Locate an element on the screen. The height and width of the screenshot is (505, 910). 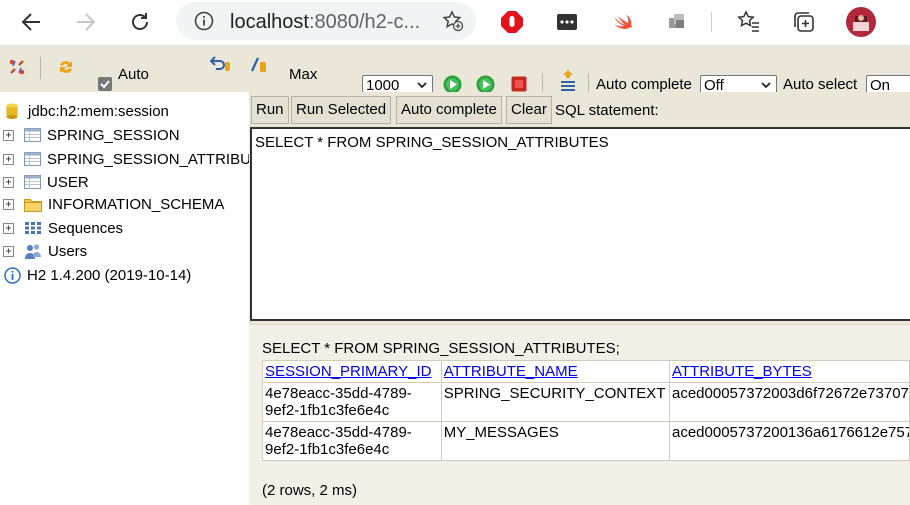
max-rows-select: 1000 is located at coordinates (397, 83).